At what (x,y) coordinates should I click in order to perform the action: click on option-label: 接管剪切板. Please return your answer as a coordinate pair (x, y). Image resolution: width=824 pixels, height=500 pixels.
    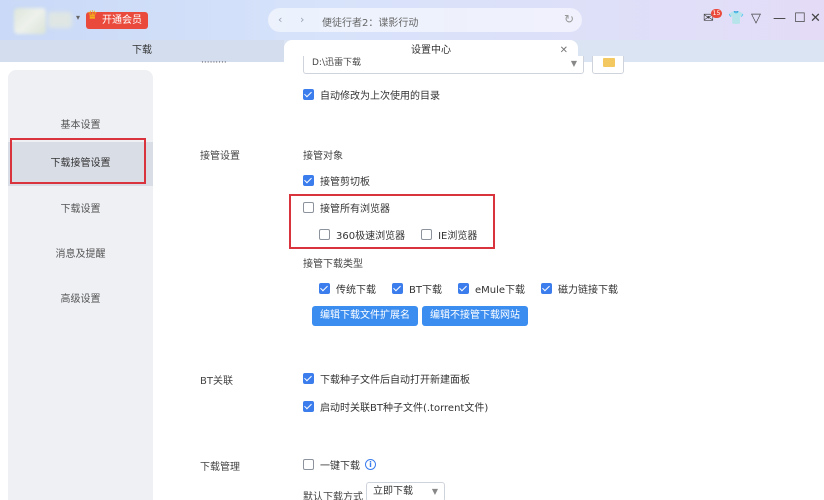
    Looking at the image, I should click on (345, 182).